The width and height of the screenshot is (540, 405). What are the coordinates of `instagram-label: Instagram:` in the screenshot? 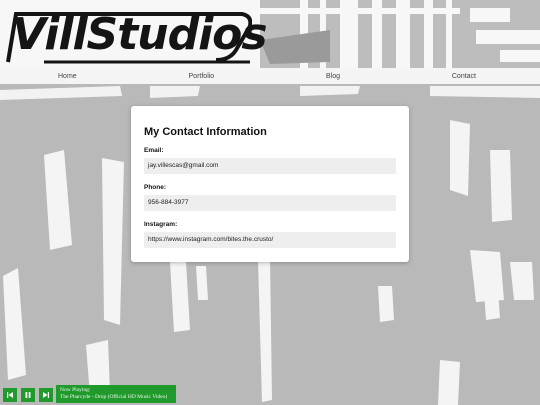 It's located at (161, 224).